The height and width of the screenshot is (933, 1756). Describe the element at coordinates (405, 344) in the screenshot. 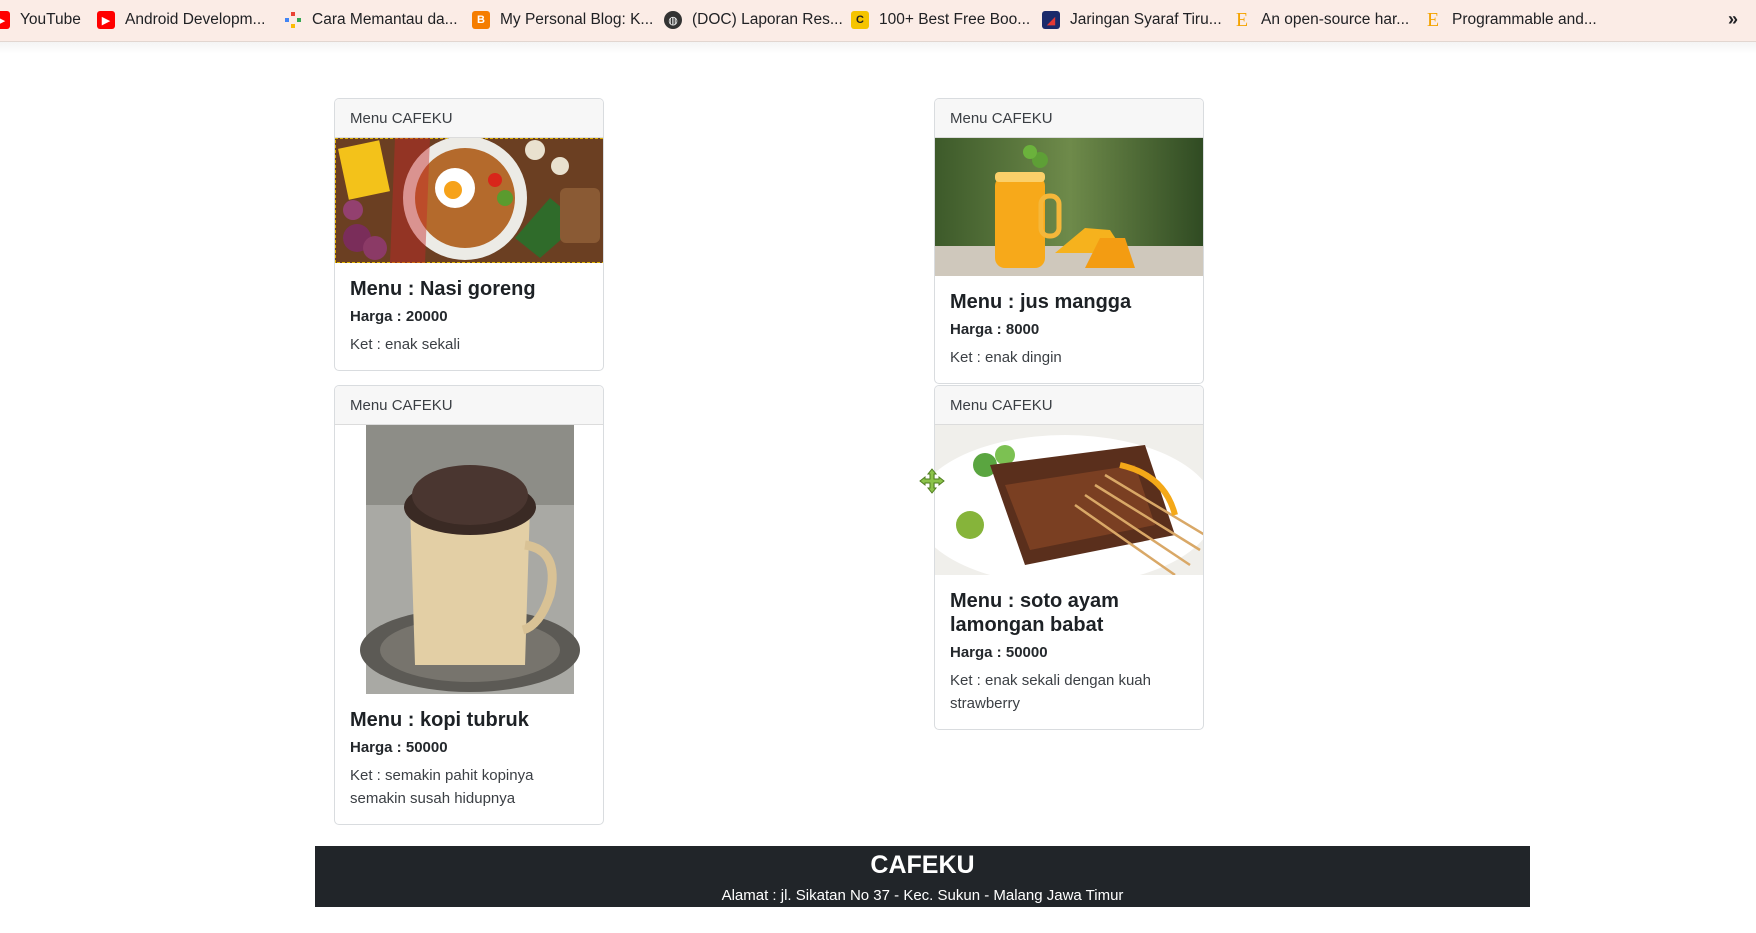

I see `card-description: Ket : enak sekali` at that location.